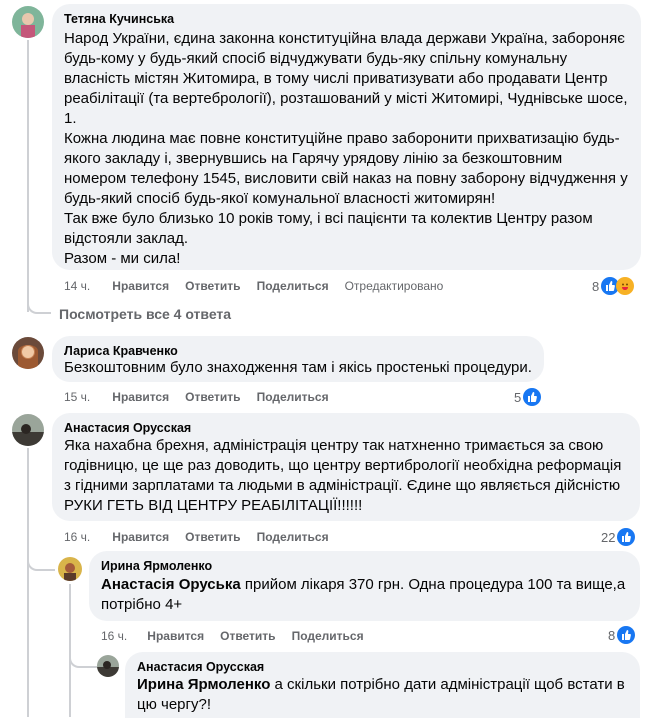  I want to click on reaction-count: 5, so click(528, 397).